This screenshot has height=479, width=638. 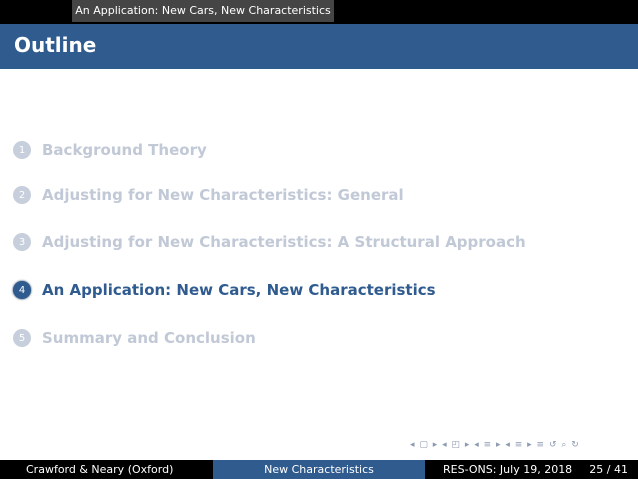 I want to click on beamer-navigation-icons: ◂ ▢ ▸ ◂ ◰ ▸ ◂ ≡ ▸ ◂ ≡ ▸ ≡ ↺ ⌕ ↻, so click(x=495, y=445).